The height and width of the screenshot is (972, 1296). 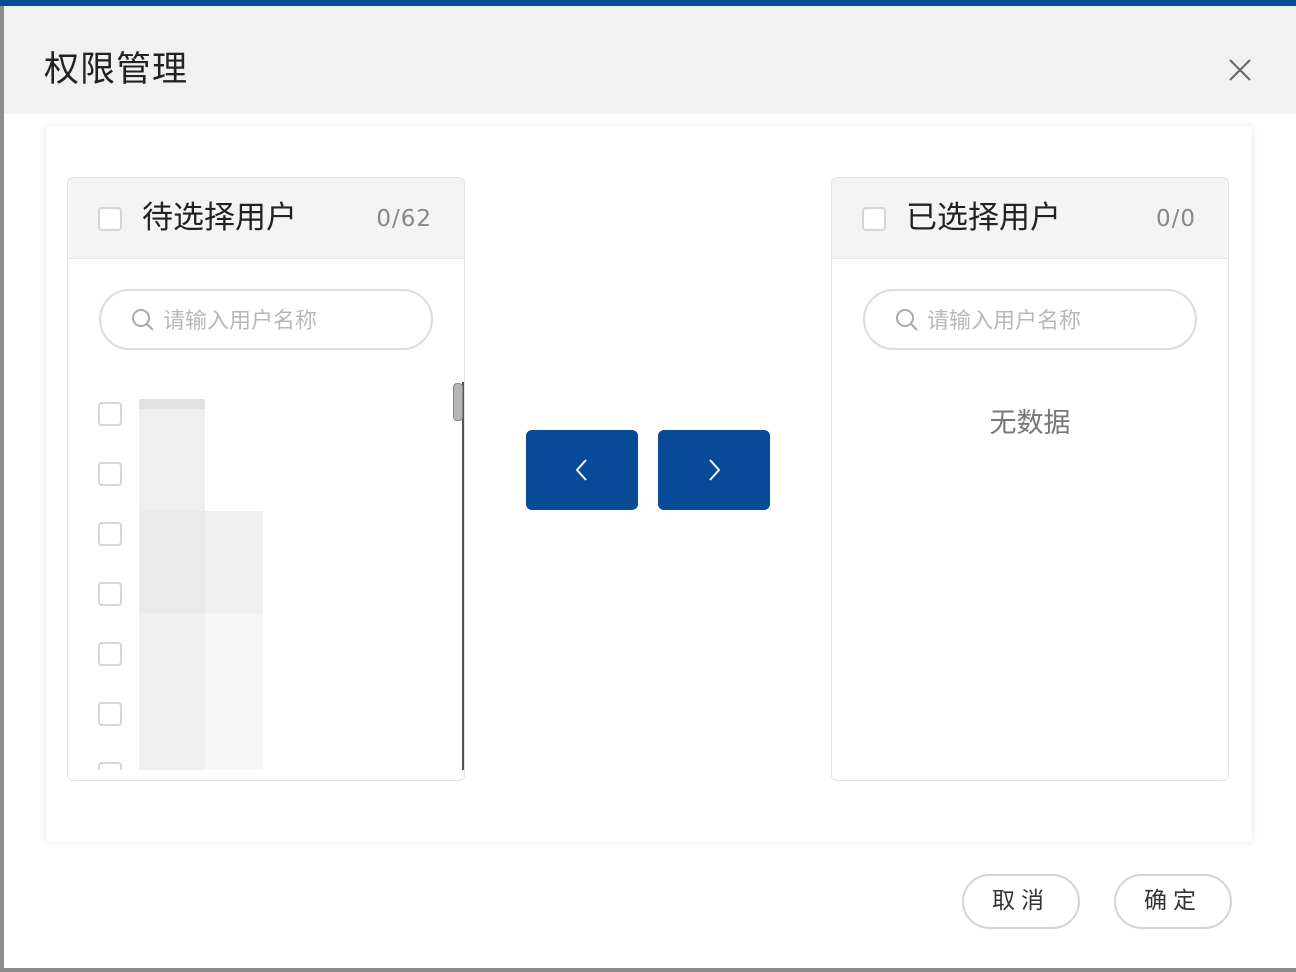 What do you see at coordinates (404, 219) in the screenshot?
I see `source-list-count: 0/62` at bounding box center [404, 219].